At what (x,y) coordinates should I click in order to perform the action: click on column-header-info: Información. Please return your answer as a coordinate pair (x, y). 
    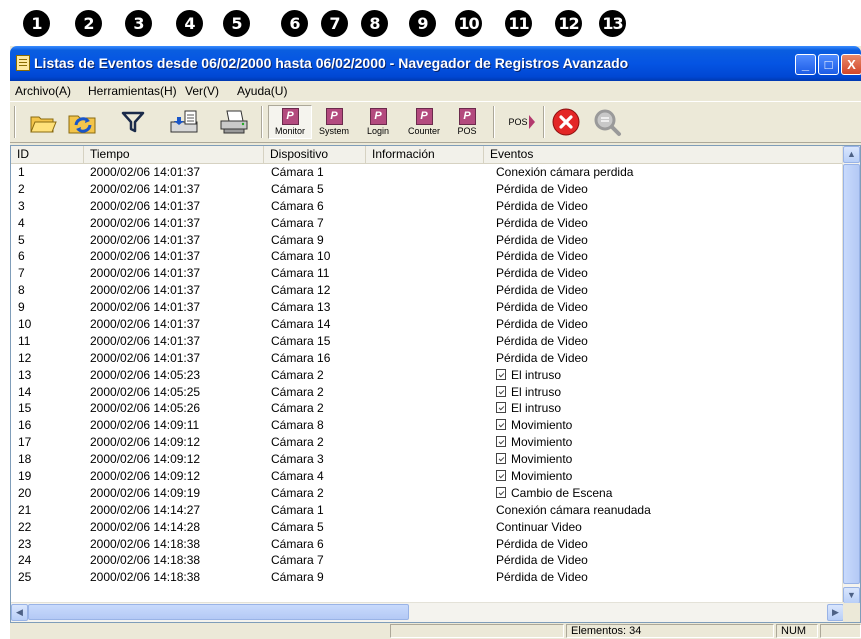
    Looking at the image, I should click on (425, 154).